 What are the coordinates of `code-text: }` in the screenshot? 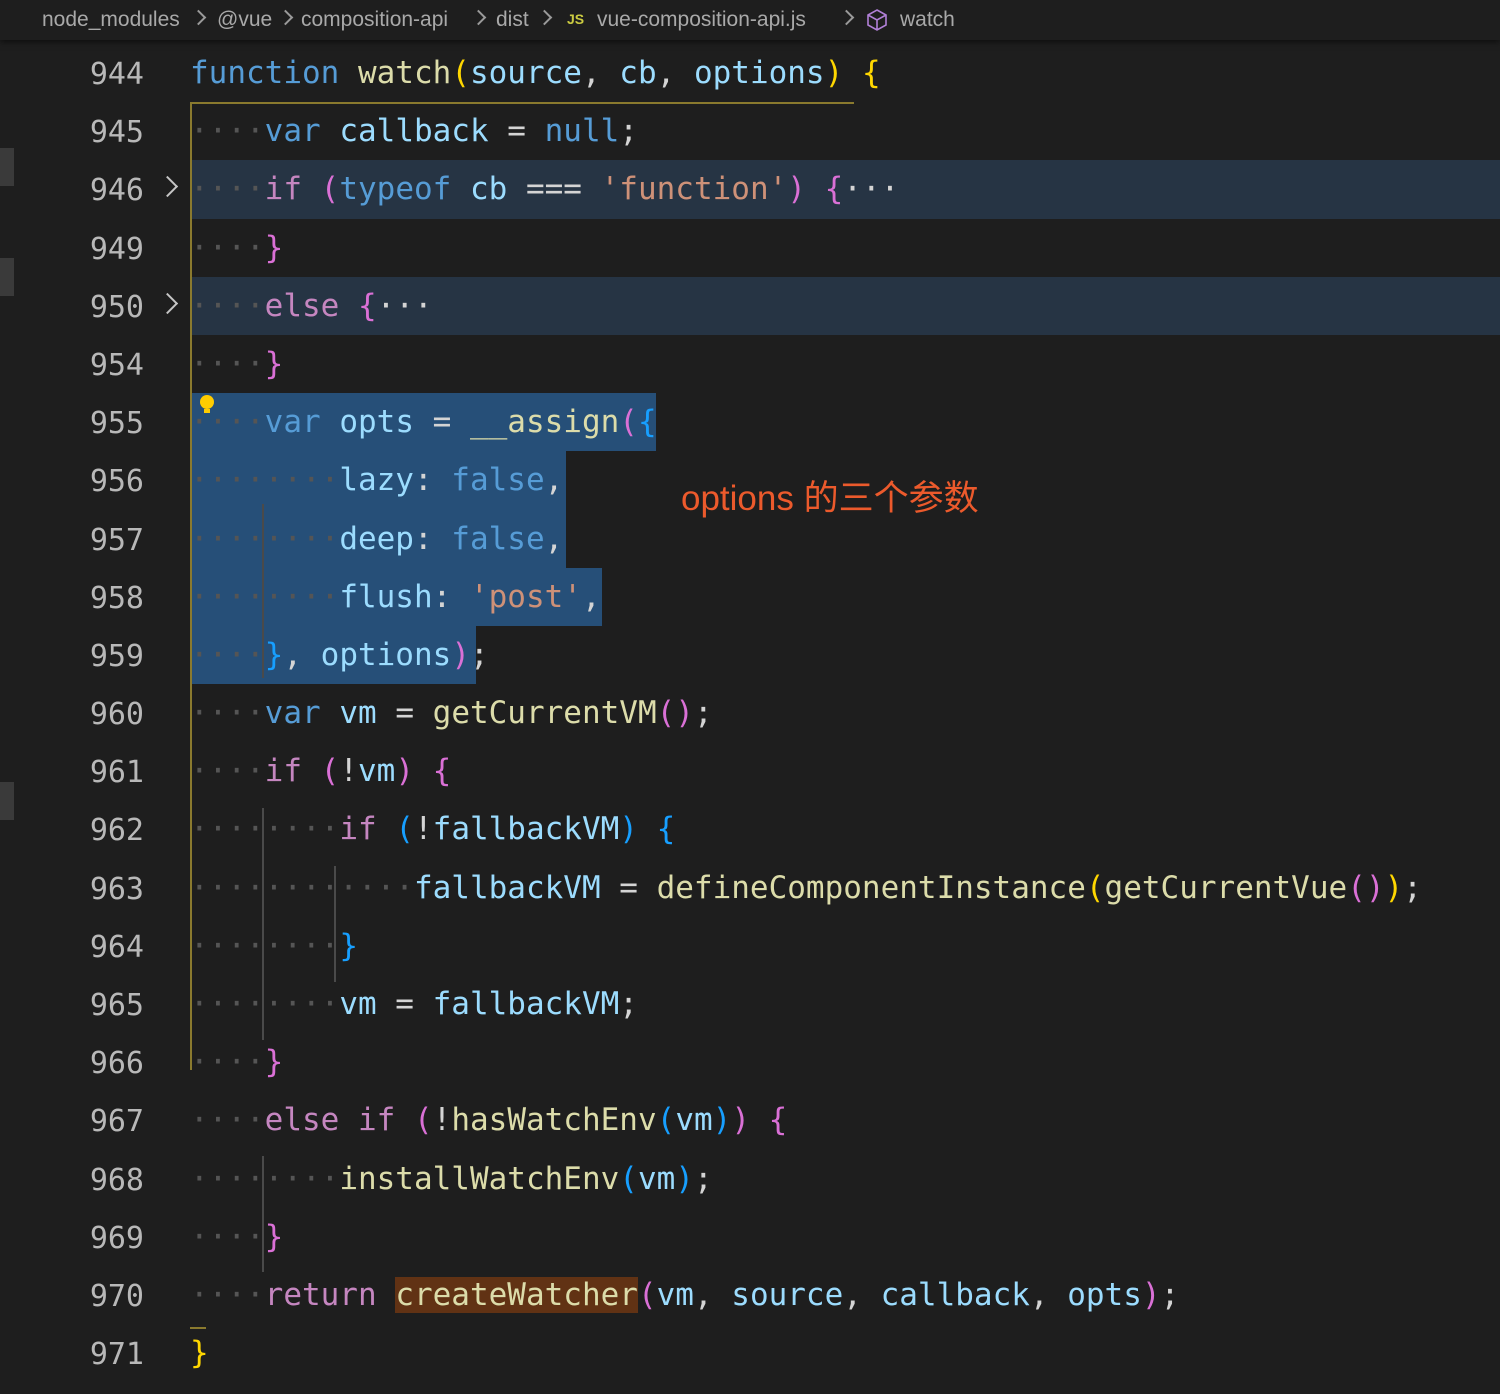 It's located at (199, 1353).